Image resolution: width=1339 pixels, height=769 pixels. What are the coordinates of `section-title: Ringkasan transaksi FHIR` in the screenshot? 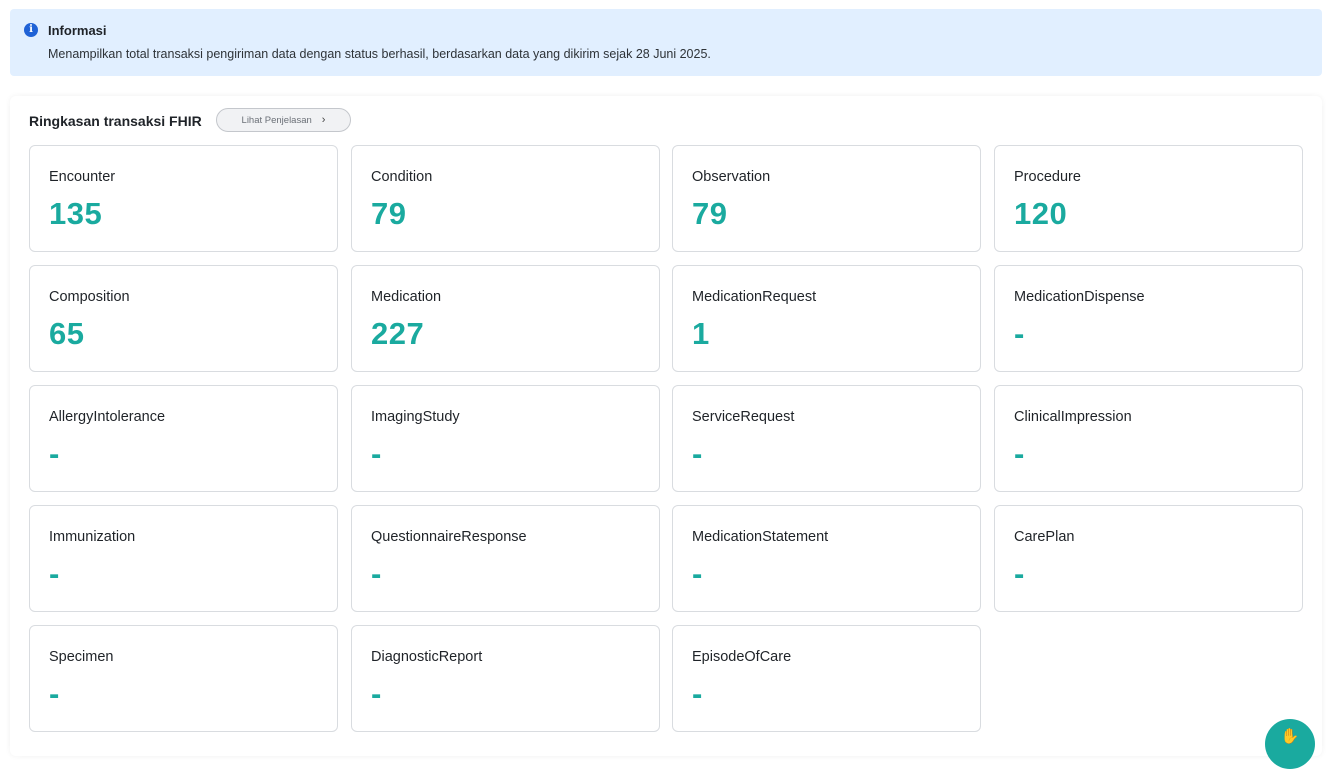 It's located at (115, 121).